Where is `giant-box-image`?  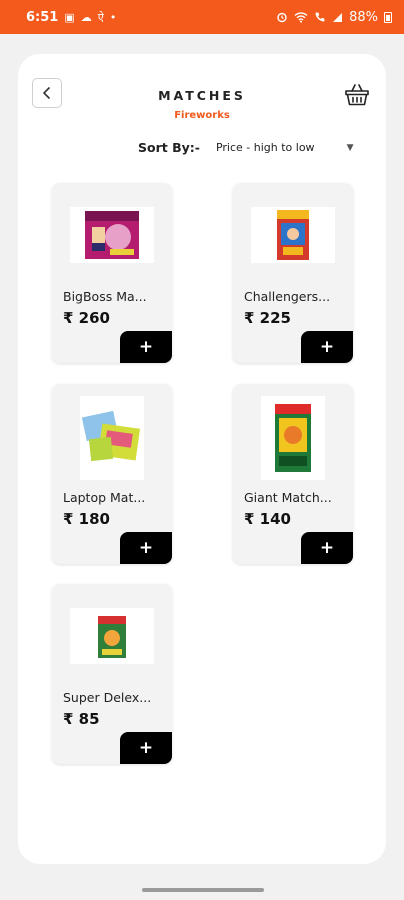
giant-box-image is located at coordinates (293, 438).